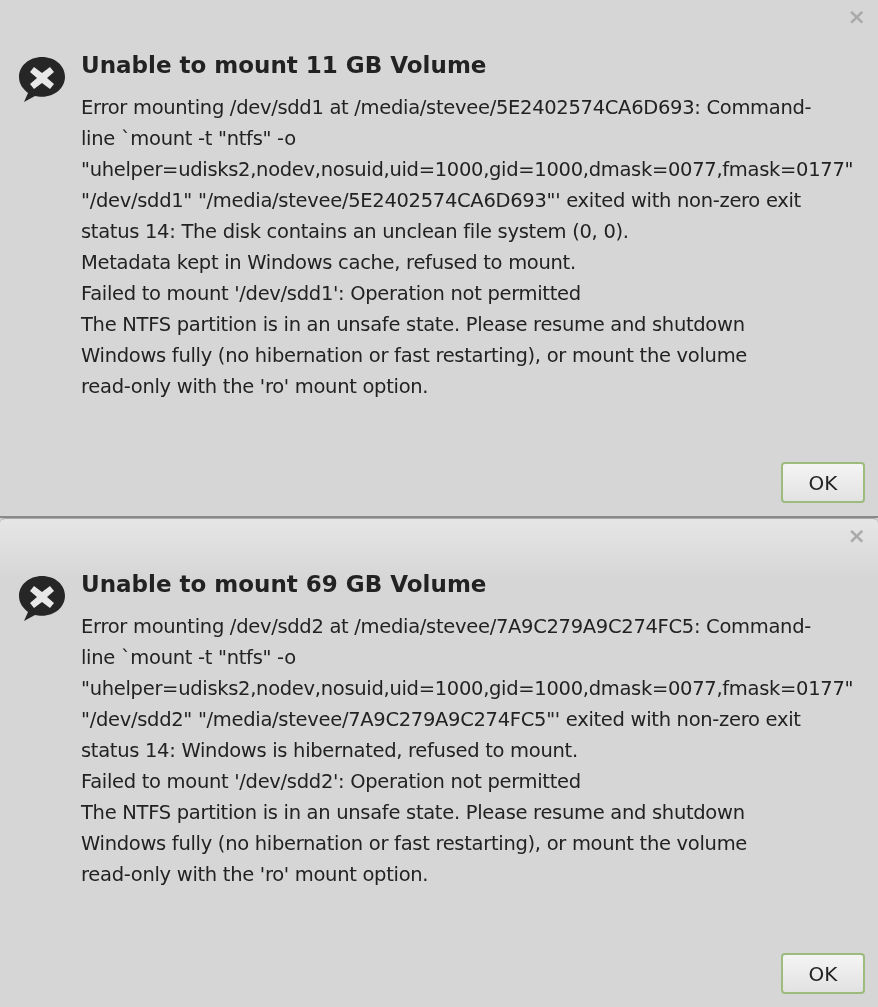  Describe the element at coordinates (284, 584) in the screenshot. I see `dialog-title: Unable to mount 69 GB Volume` at that location.